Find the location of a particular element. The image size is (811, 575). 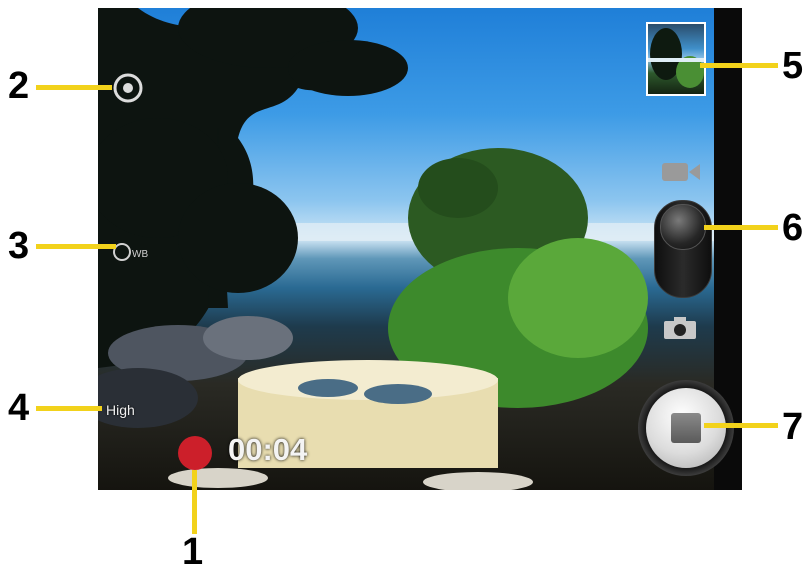

video-quality-label: High is located at coordinates (120, 410).